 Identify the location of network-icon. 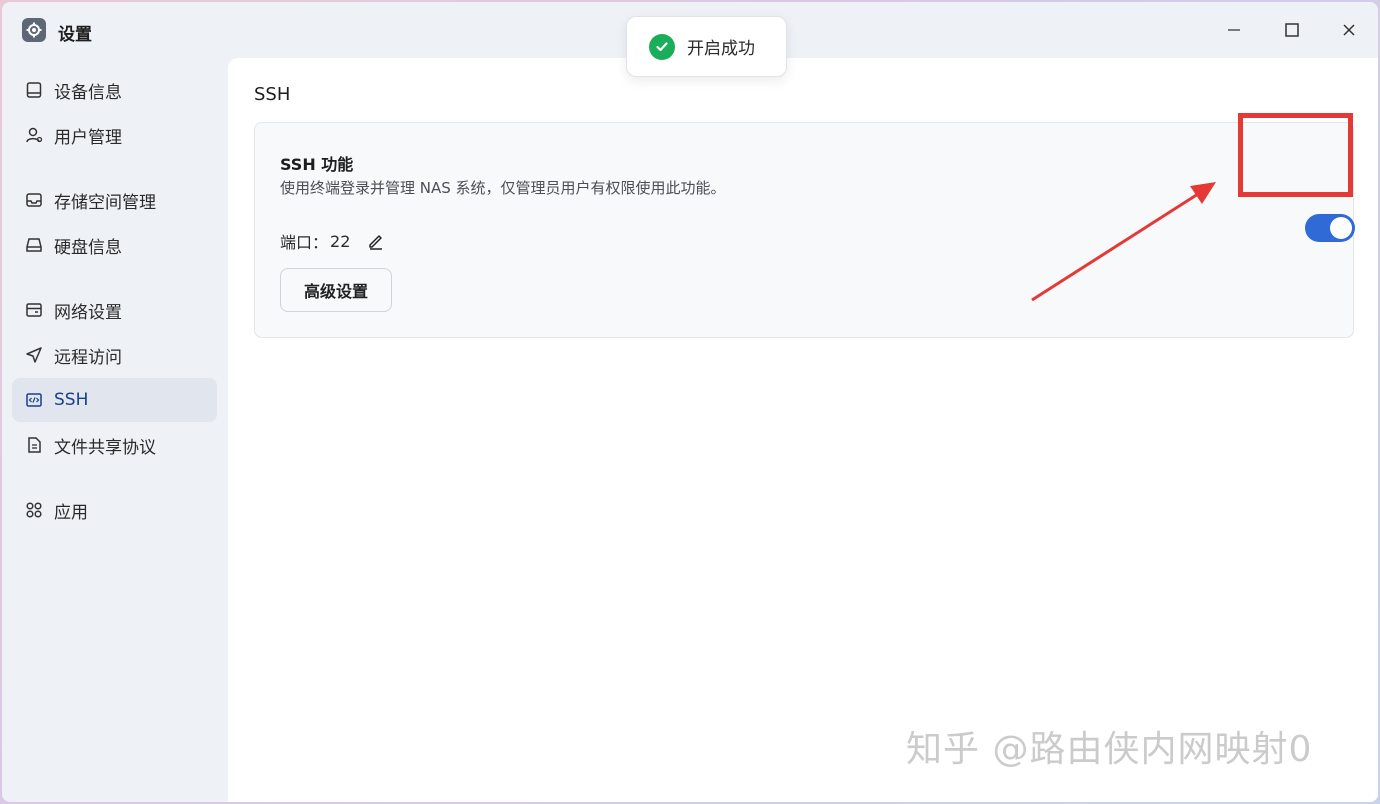
(34, 310).